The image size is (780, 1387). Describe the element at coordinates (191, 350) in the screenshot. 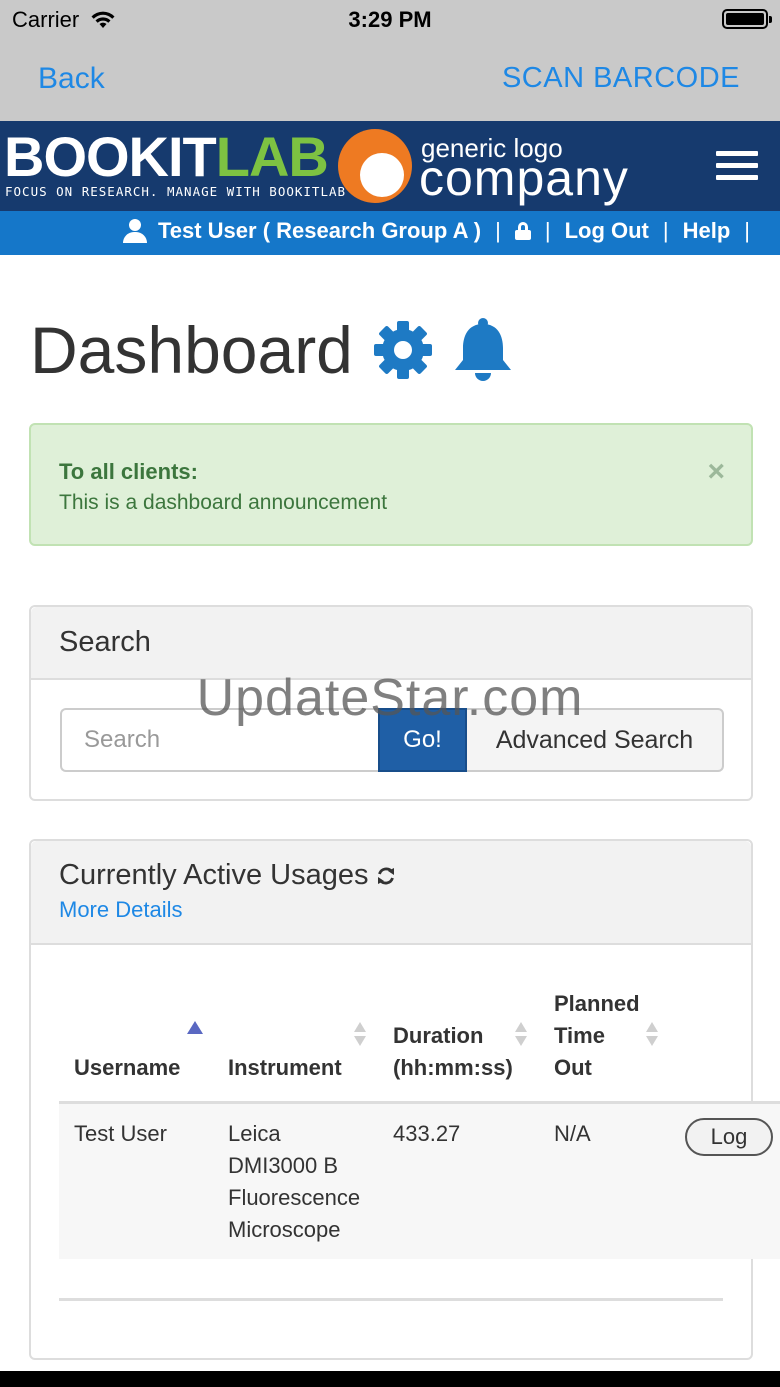

I see `page-title: Dashboard` at that location.